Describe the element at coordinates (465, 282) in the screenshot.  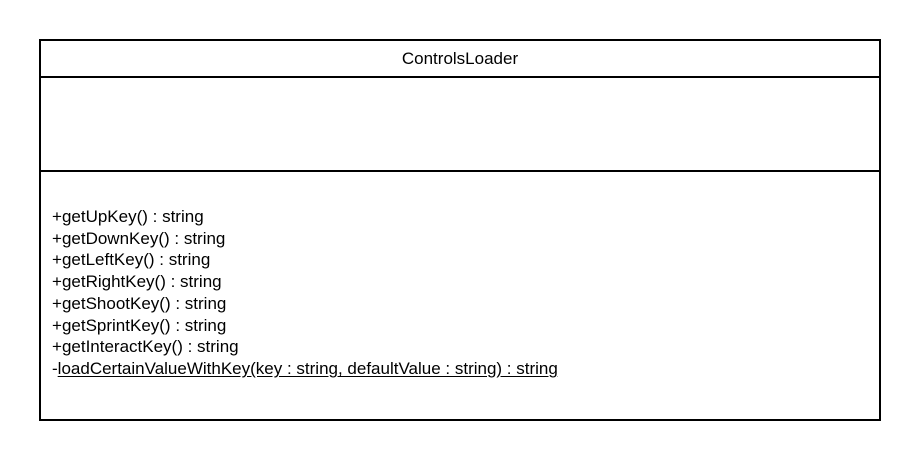
I see `operation-get-right-key: +getRightKey() : string` at that location.